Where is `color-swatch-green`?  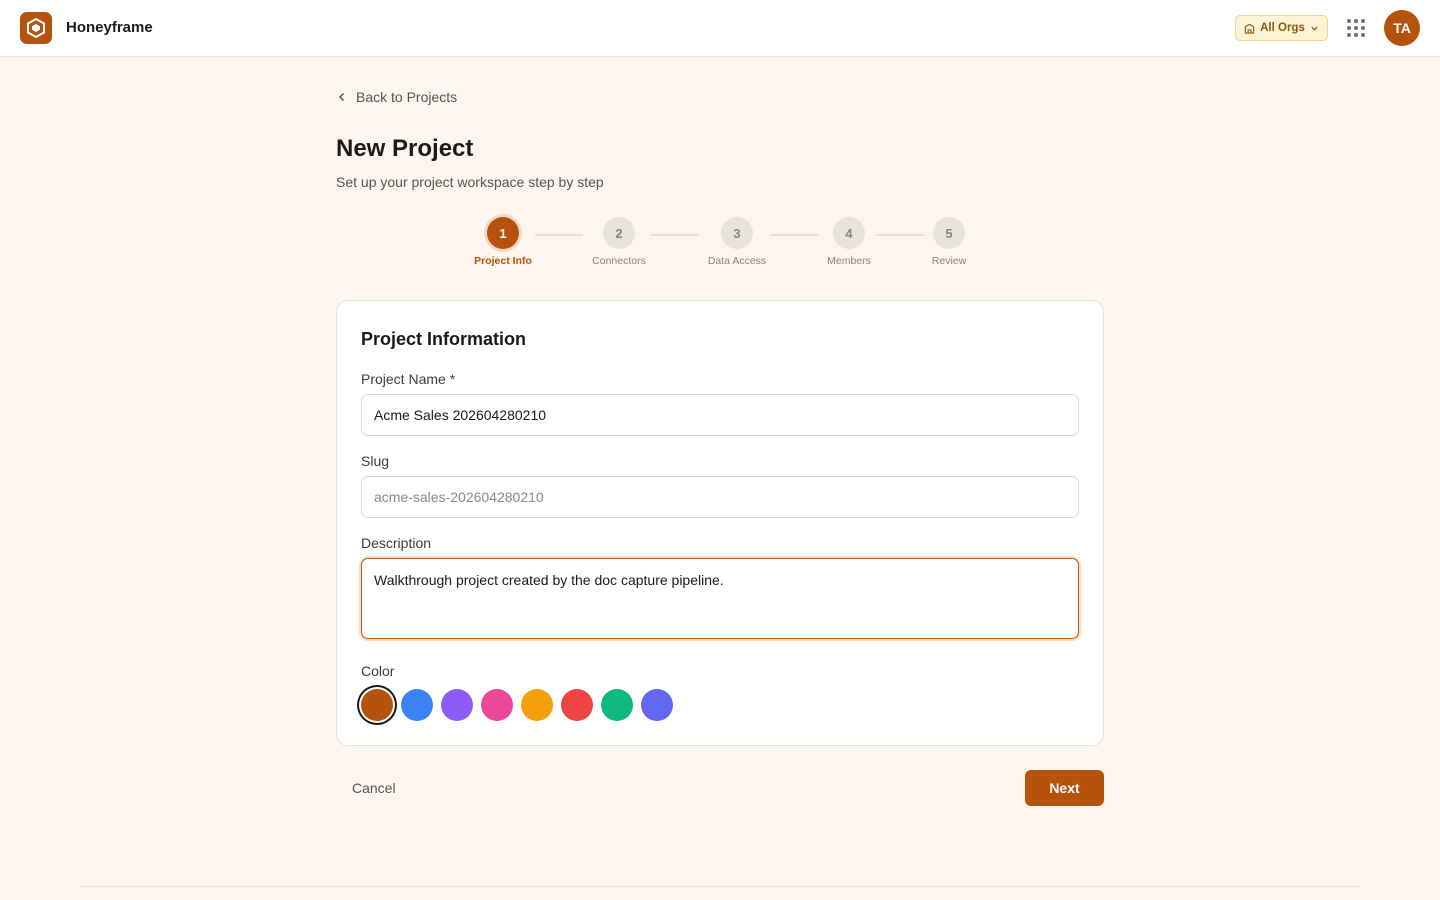
color-swatch-green is located at coordinates (617, 705).